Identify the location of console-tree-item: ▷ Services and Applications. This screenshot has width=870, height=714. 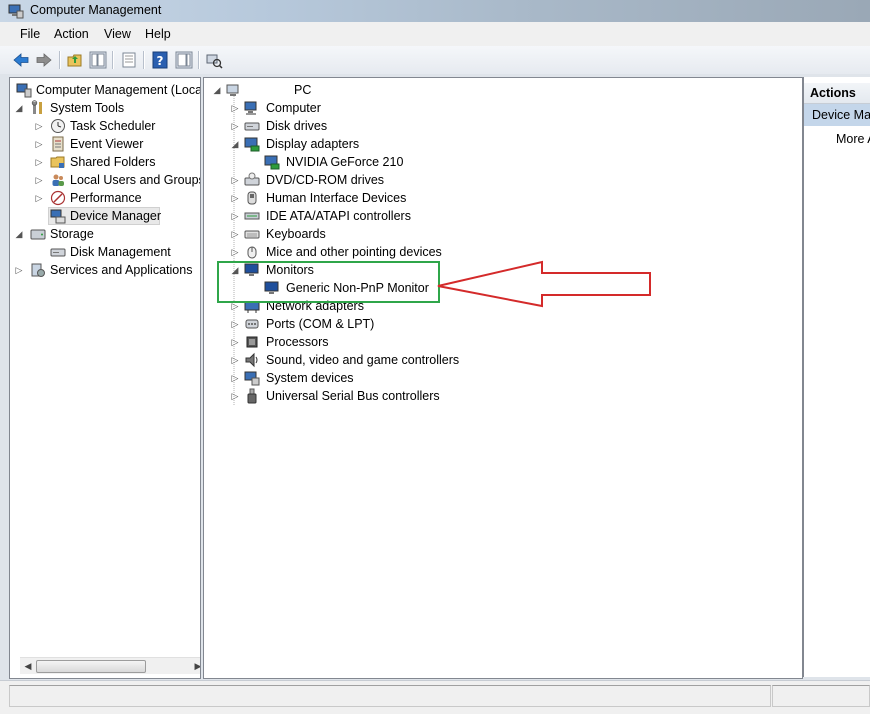
(105, 270).